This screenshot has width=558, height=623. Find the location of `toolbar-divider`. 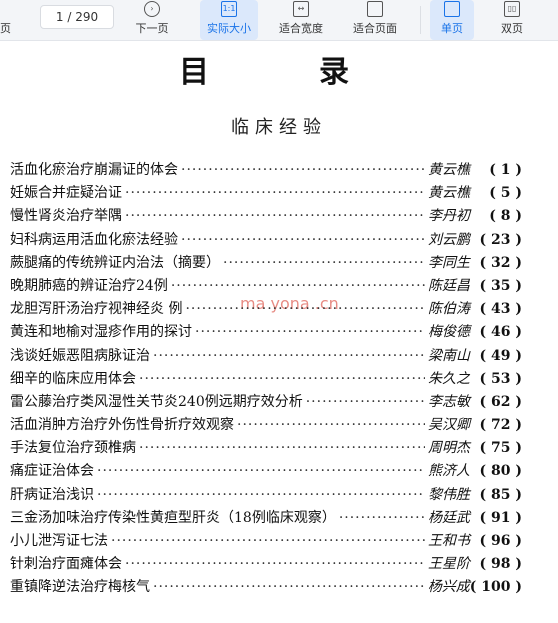

toolbar-divider is located at coordinates (420, 20).